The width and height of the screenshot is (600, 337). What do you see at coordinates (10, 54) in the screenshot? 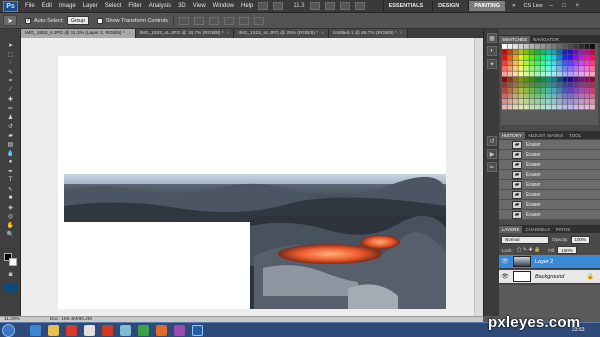
I see `marquee-tool-icon: ⬚` at bounding box center [10, 54].